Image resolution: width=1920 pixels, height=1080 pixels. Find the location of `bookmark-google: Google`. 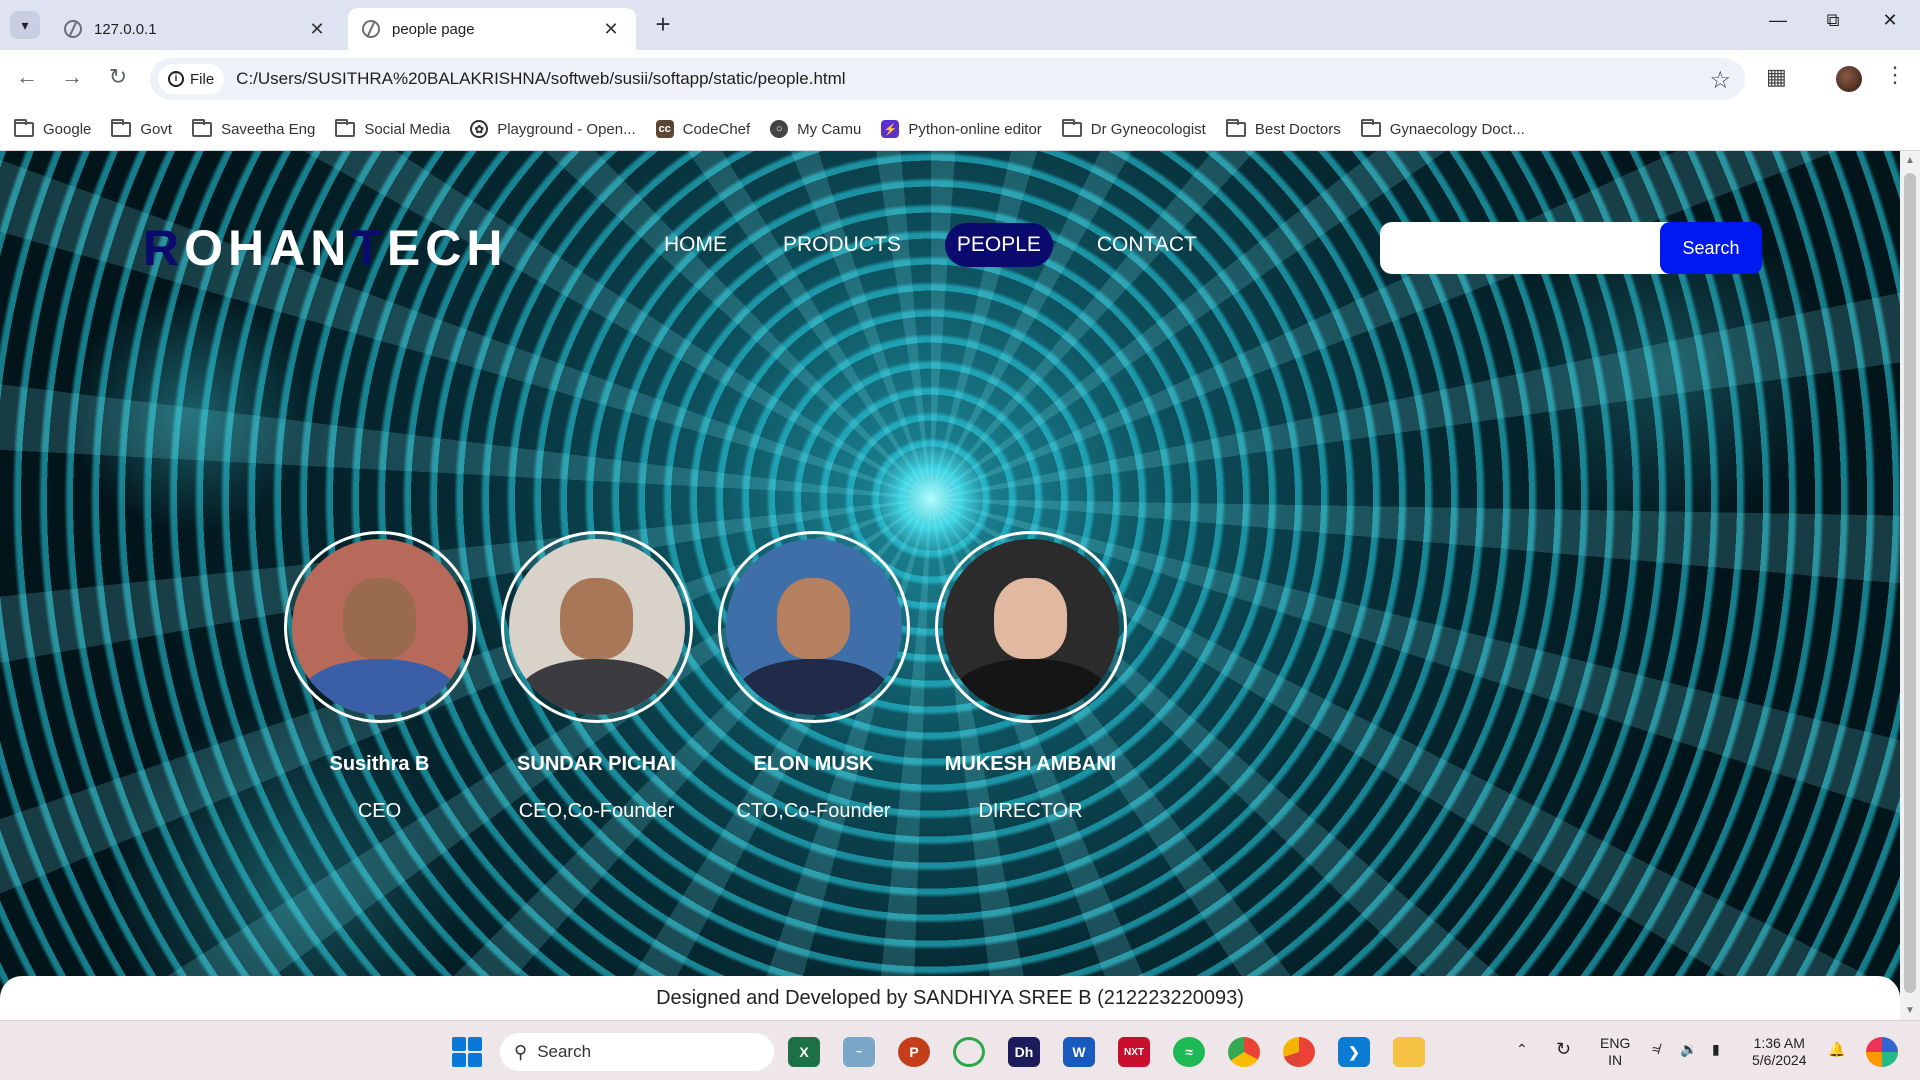

bookmark-google: Google is located at coordinates (53, 128).